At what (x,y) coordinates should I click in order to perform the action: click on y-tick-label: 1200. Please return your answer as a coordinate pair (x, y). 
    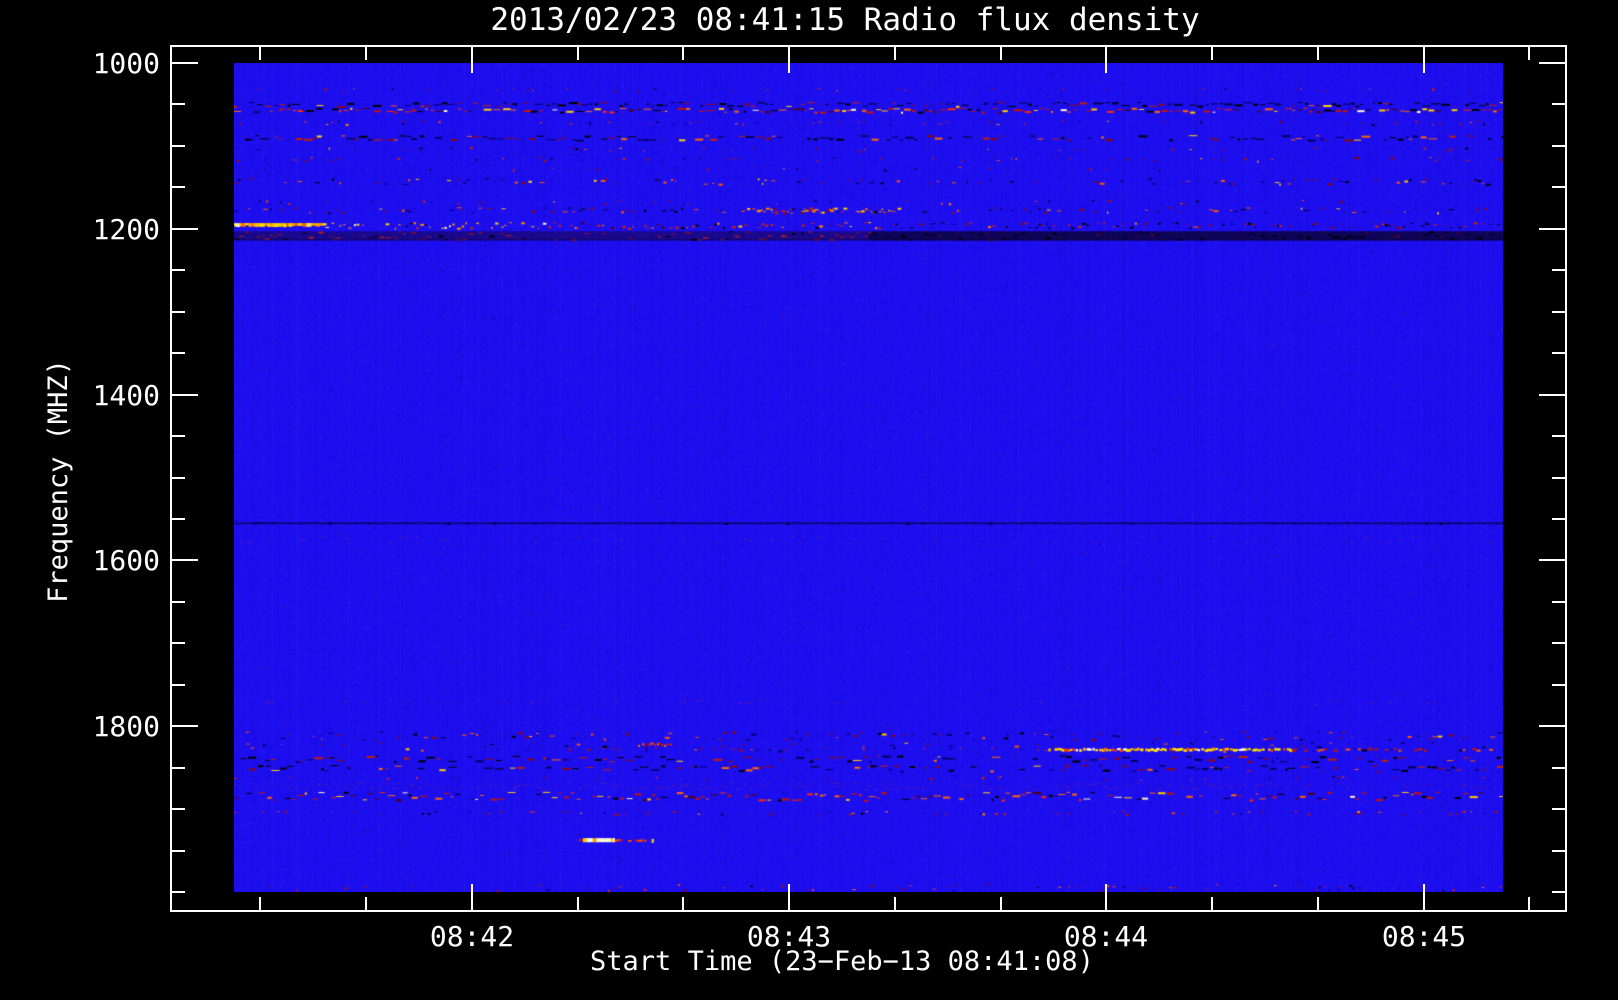
    Looking at the image, I should click on (126, 229).